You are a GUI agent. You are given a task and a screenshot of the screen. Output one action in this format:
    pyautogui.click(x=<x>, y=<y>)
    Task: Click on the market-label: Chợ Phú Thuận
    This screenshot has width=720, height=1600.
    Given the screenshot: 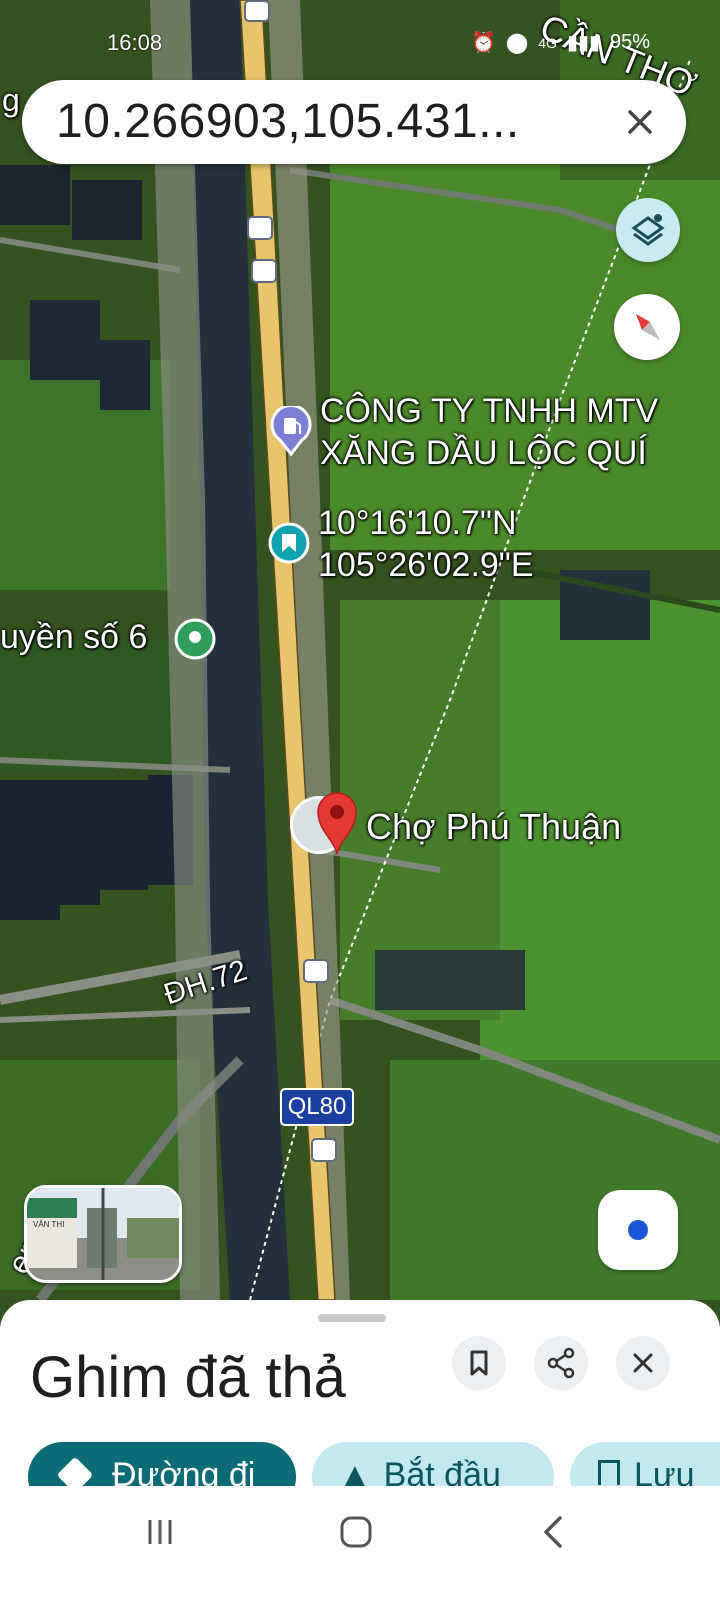 What is the action you would take?
    pyautogui.click(x=493, y=827)
    